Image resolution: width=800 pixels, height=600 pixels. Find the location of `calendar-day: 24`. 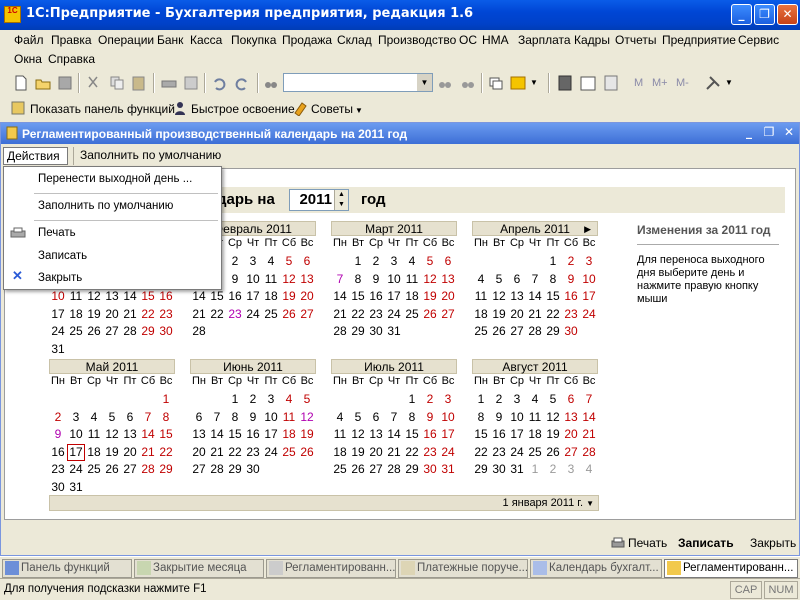

calendar-day: 24 is located at coordinates (58, 331).